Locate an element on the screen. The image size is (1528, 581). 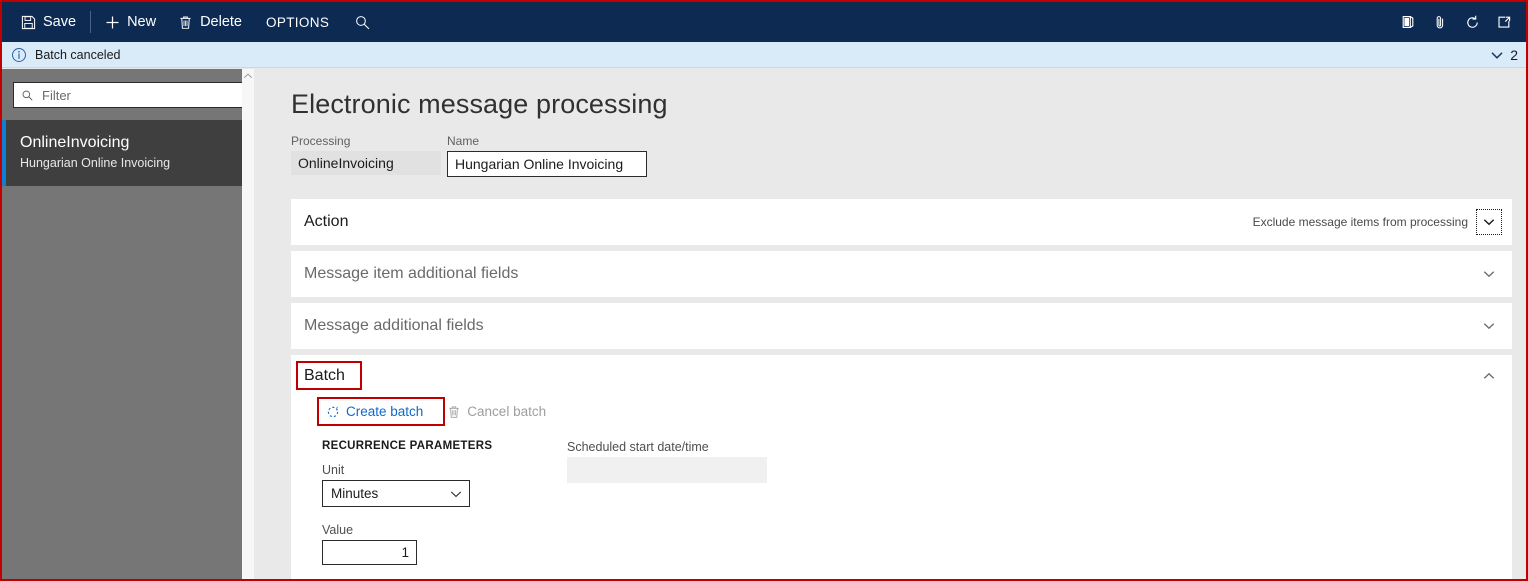
unit-select: Minutes is located at coordinates (396, 493).